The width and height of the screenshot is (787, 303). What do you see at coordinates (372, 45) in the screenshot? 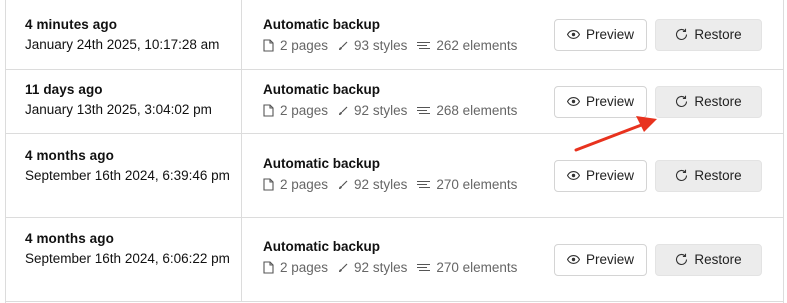
I see `styles-count: 93 styles` at bounding box center [372, 45].